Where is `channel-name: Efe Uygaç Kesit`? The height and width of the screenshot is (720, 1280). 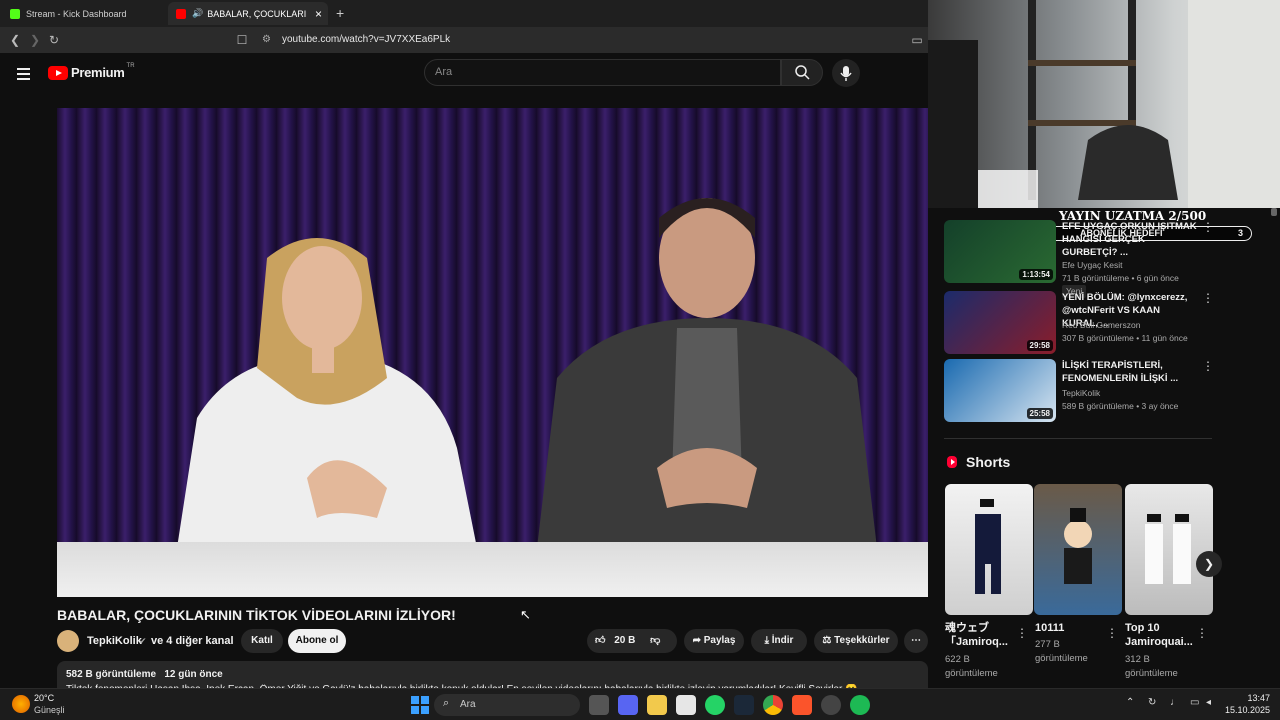
channel-name: Efe Uygaç Kesit is located at coordinates (1092, 265).